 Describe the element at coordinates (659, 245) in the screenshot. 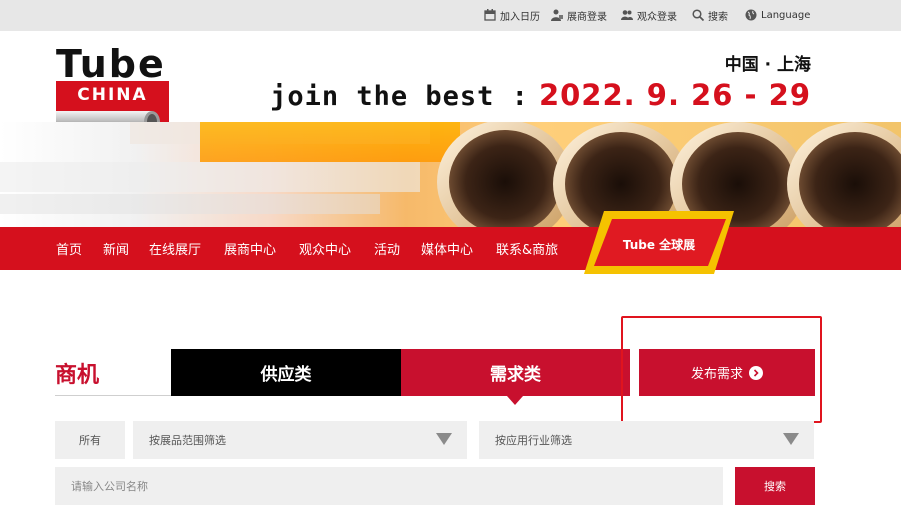

I see `global-tab-label: Tube 全球展` at that location.